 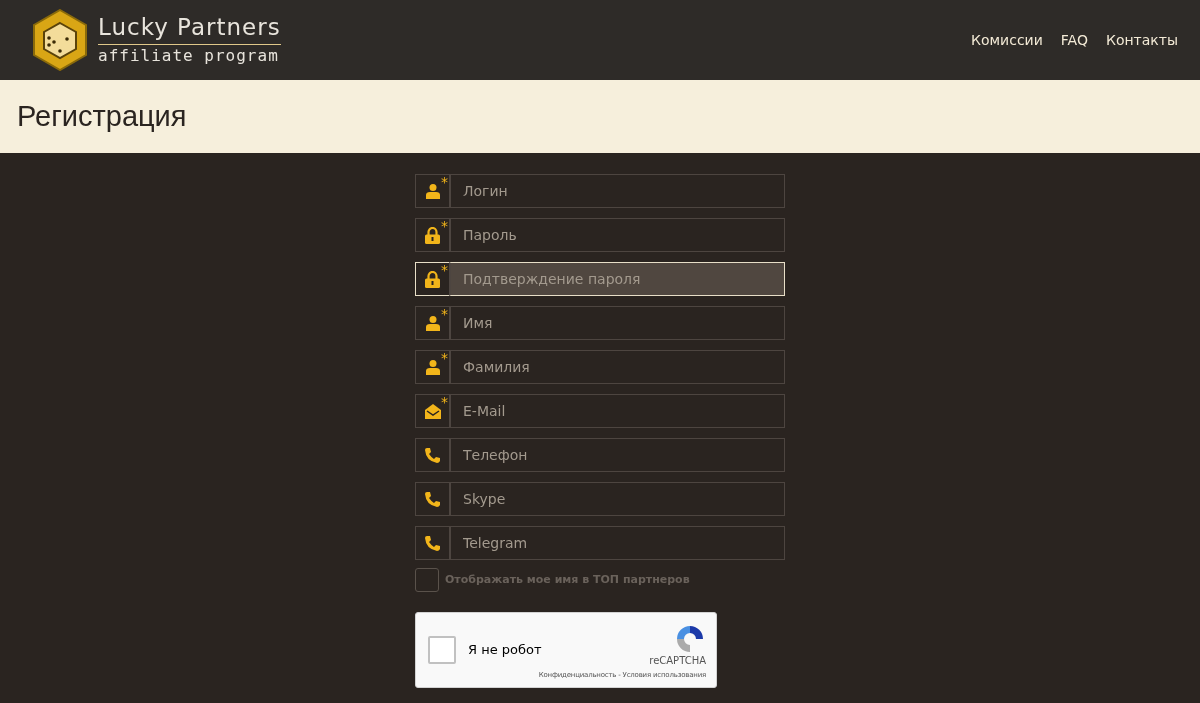 What do you see at coordinates (442, 650) in the screenshot?
I see `captcha-checkbox` at bounding box center [442, 650].